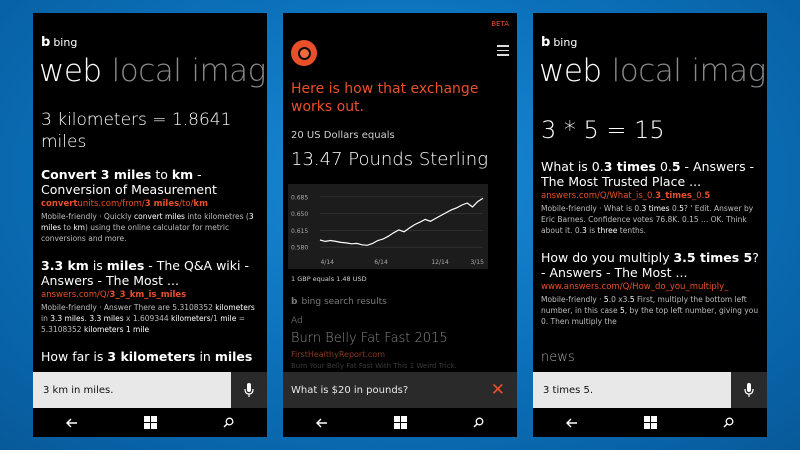 This screenshot has height=450, width=800. What do you see at coordinates (299, 248) in the screenshot?
I see `y-tick-label: 0.580` at bounding box center [299, 248].